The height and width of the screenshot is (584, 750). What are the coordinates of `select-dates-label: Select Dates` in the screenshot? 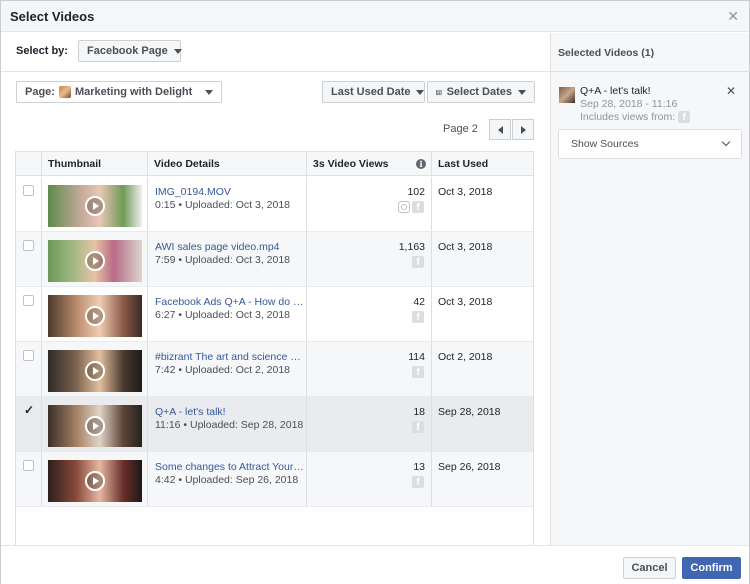 It's located at (479, 92).